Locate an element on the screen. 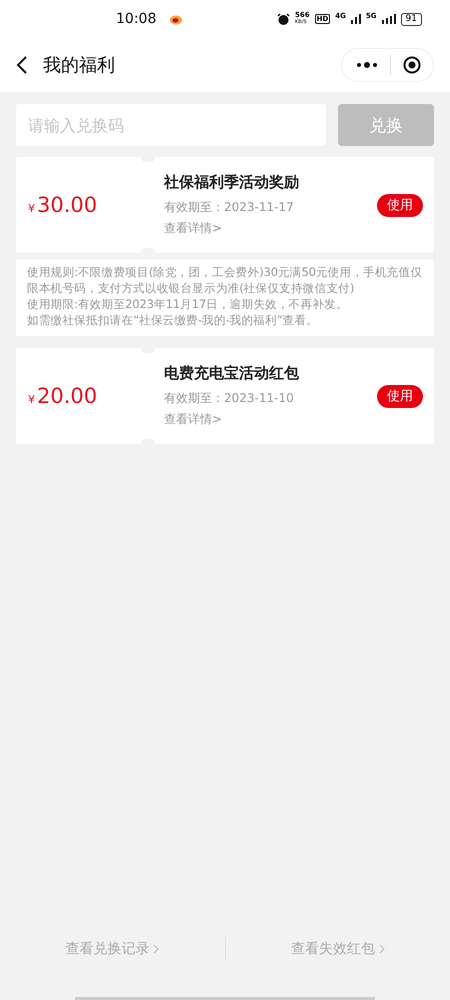  expiry-date: 有效期至：2023-11-10 is located at coordinates (229, 398).